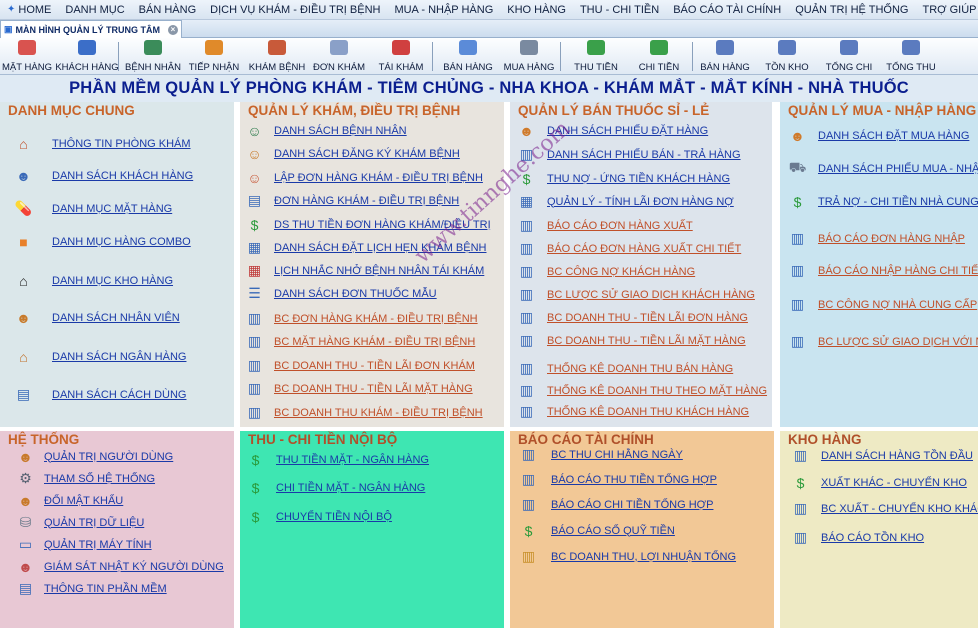 This screenshot has width=978, height=628. I want to click on panel-item: ▤ DANH SÁCH CÁCH DÙNG, so click(100, 394).